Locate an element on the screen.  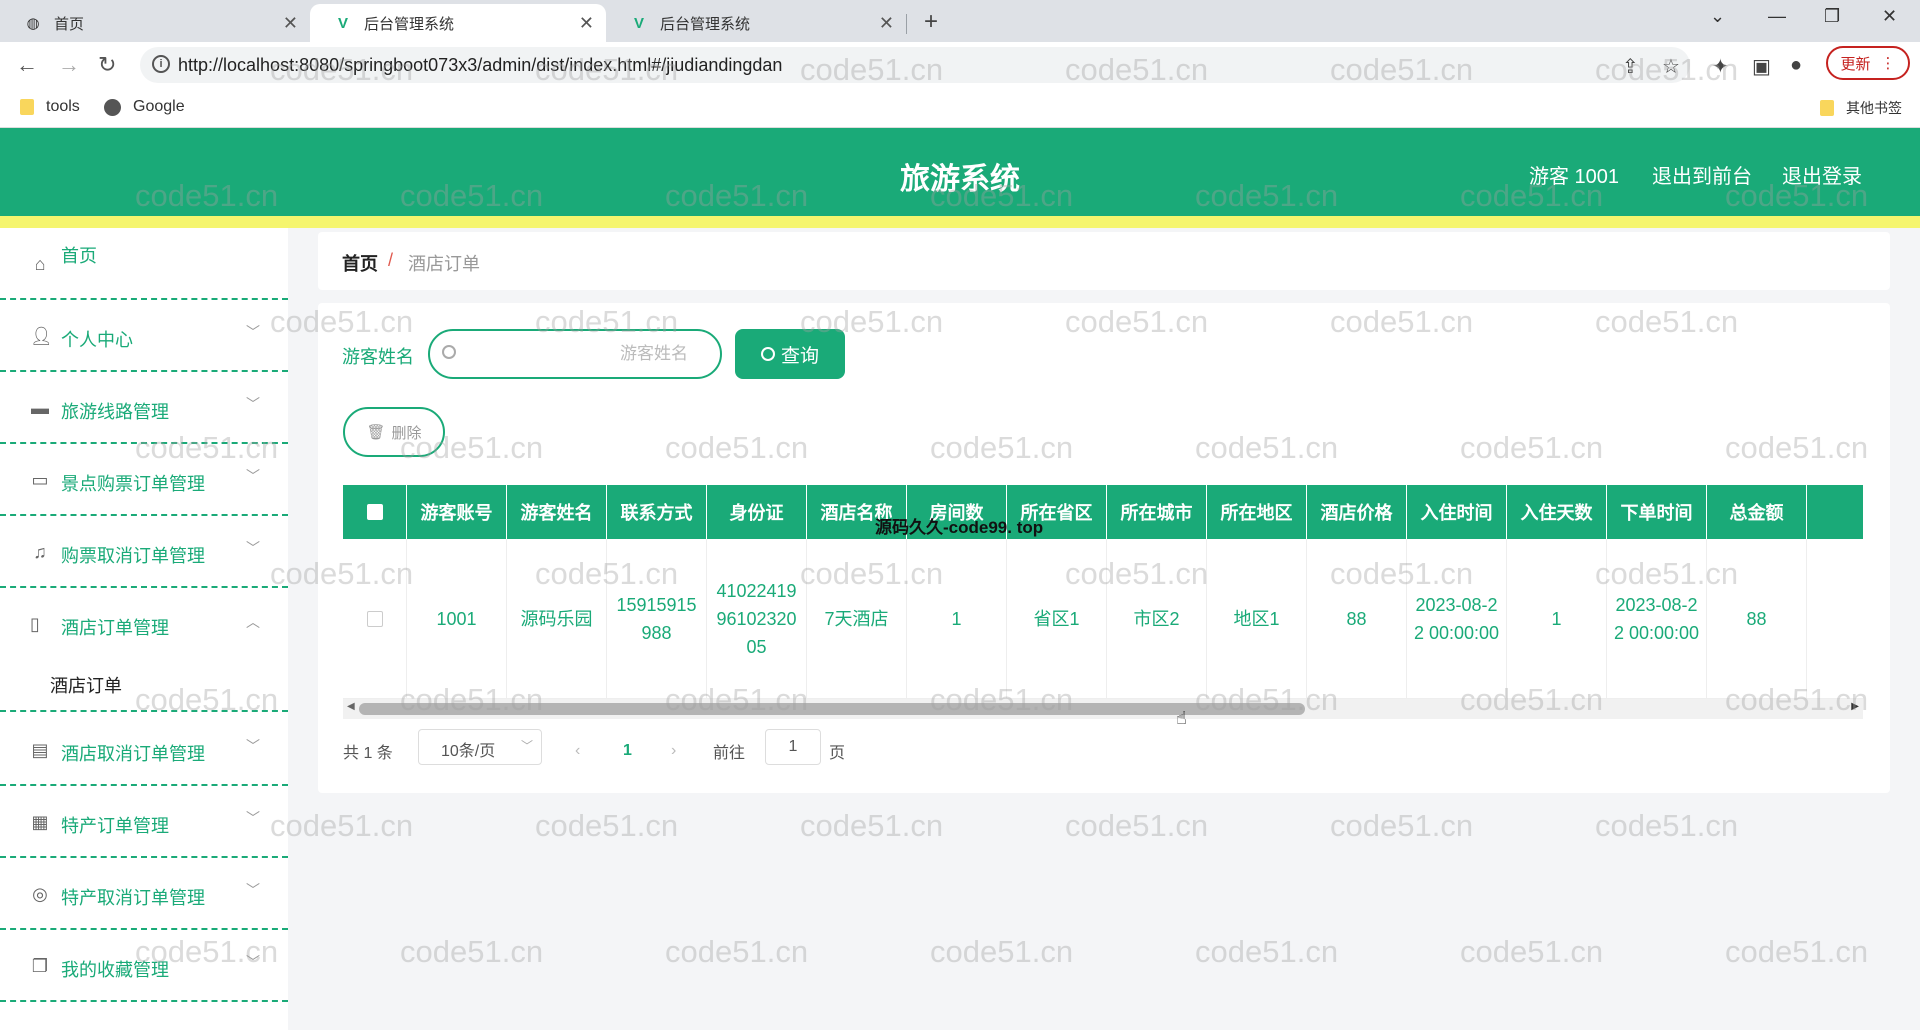
tab-label: 首页 is located at coordinates (69, 24).